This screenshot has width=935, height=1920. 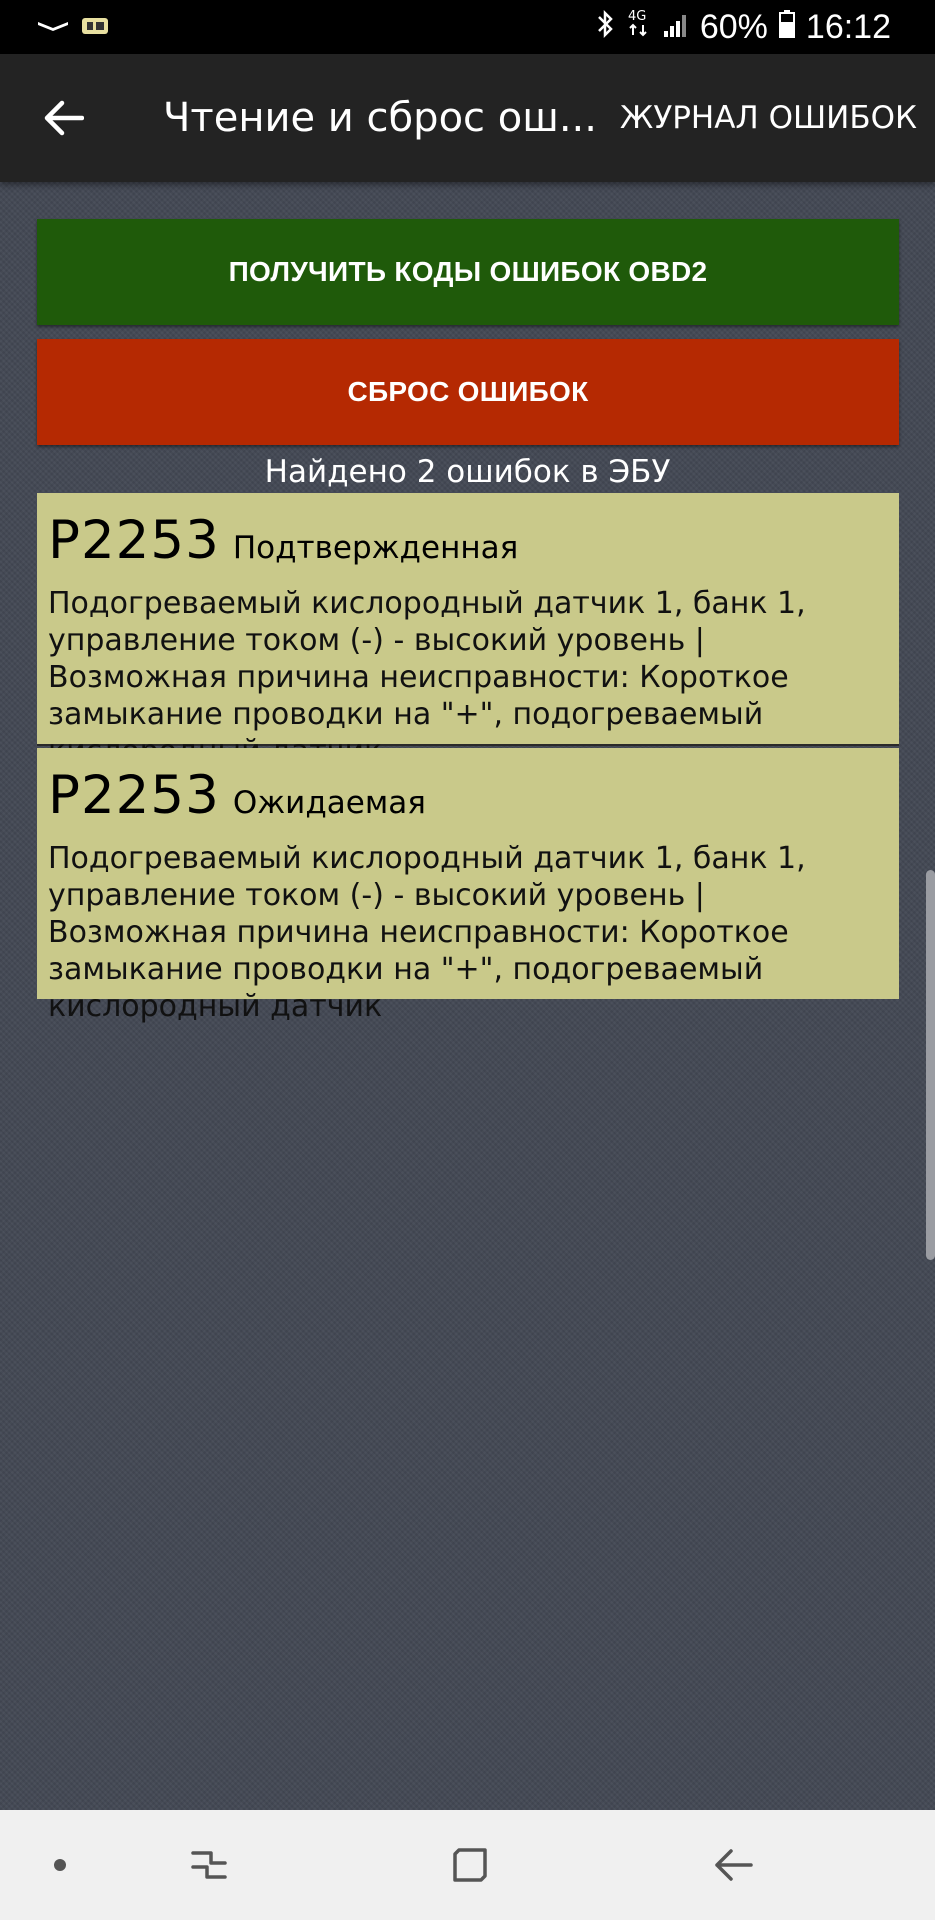 I want to click on dot-icon, so click(x=60, y=1865).